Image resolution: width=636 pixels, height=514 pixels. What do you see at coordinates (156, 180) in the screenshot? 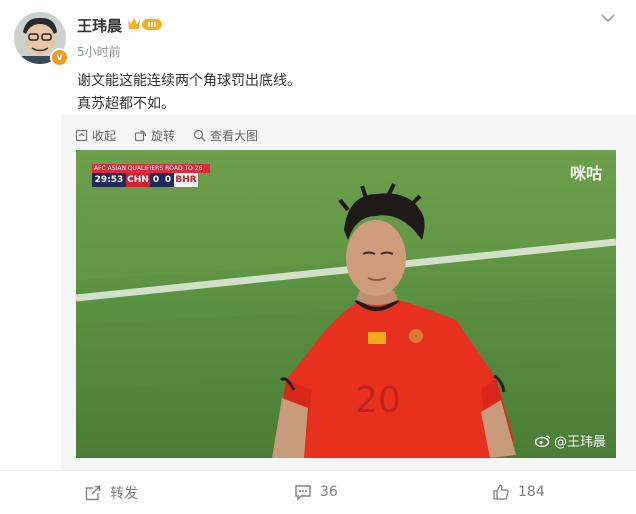
I see `team-a-score: 0` at bounding box center [156, 180].